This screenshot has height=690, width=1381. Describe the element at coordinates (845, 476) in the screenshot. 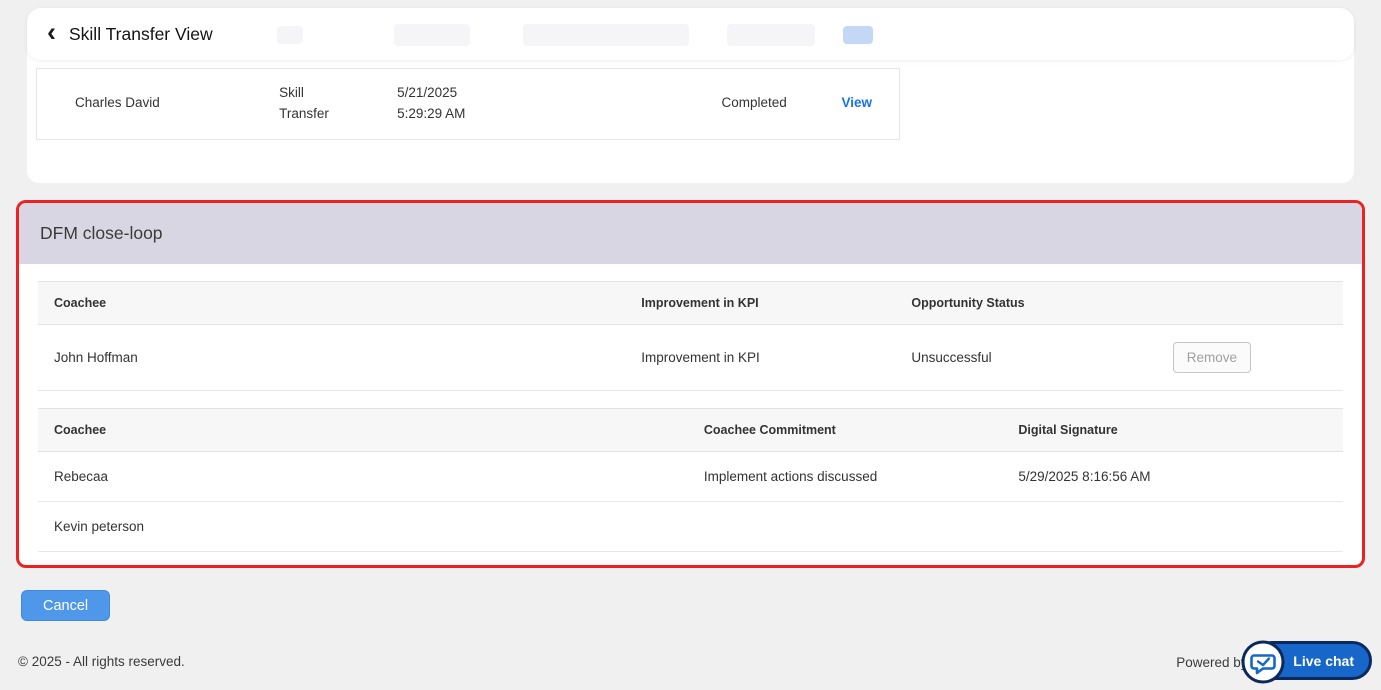

I see `commitment-cell: Implement actions discussed` at that location.